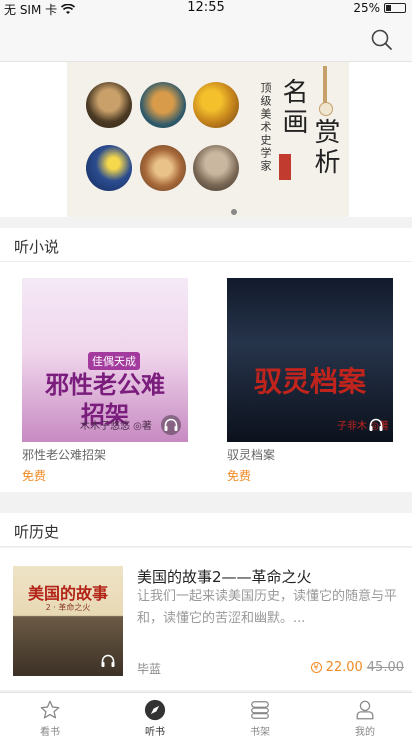 The width and height of the screenshot is (412, 737). I want to click on tab-label: 看书, so click(50, 732).